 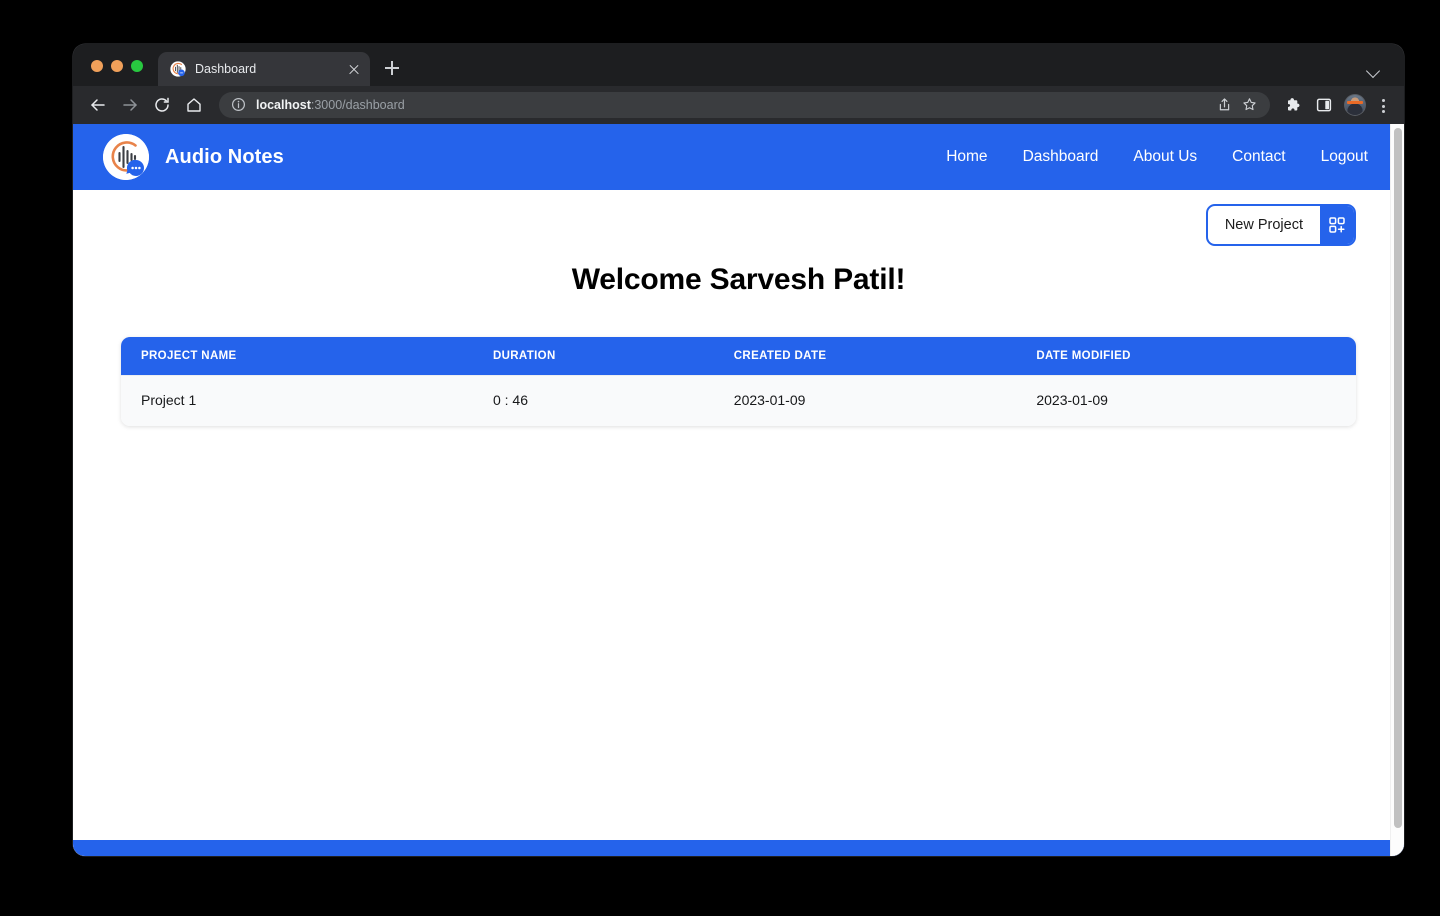 I want to click on brand-title: Audio Notes, so click(x=224, y=156).